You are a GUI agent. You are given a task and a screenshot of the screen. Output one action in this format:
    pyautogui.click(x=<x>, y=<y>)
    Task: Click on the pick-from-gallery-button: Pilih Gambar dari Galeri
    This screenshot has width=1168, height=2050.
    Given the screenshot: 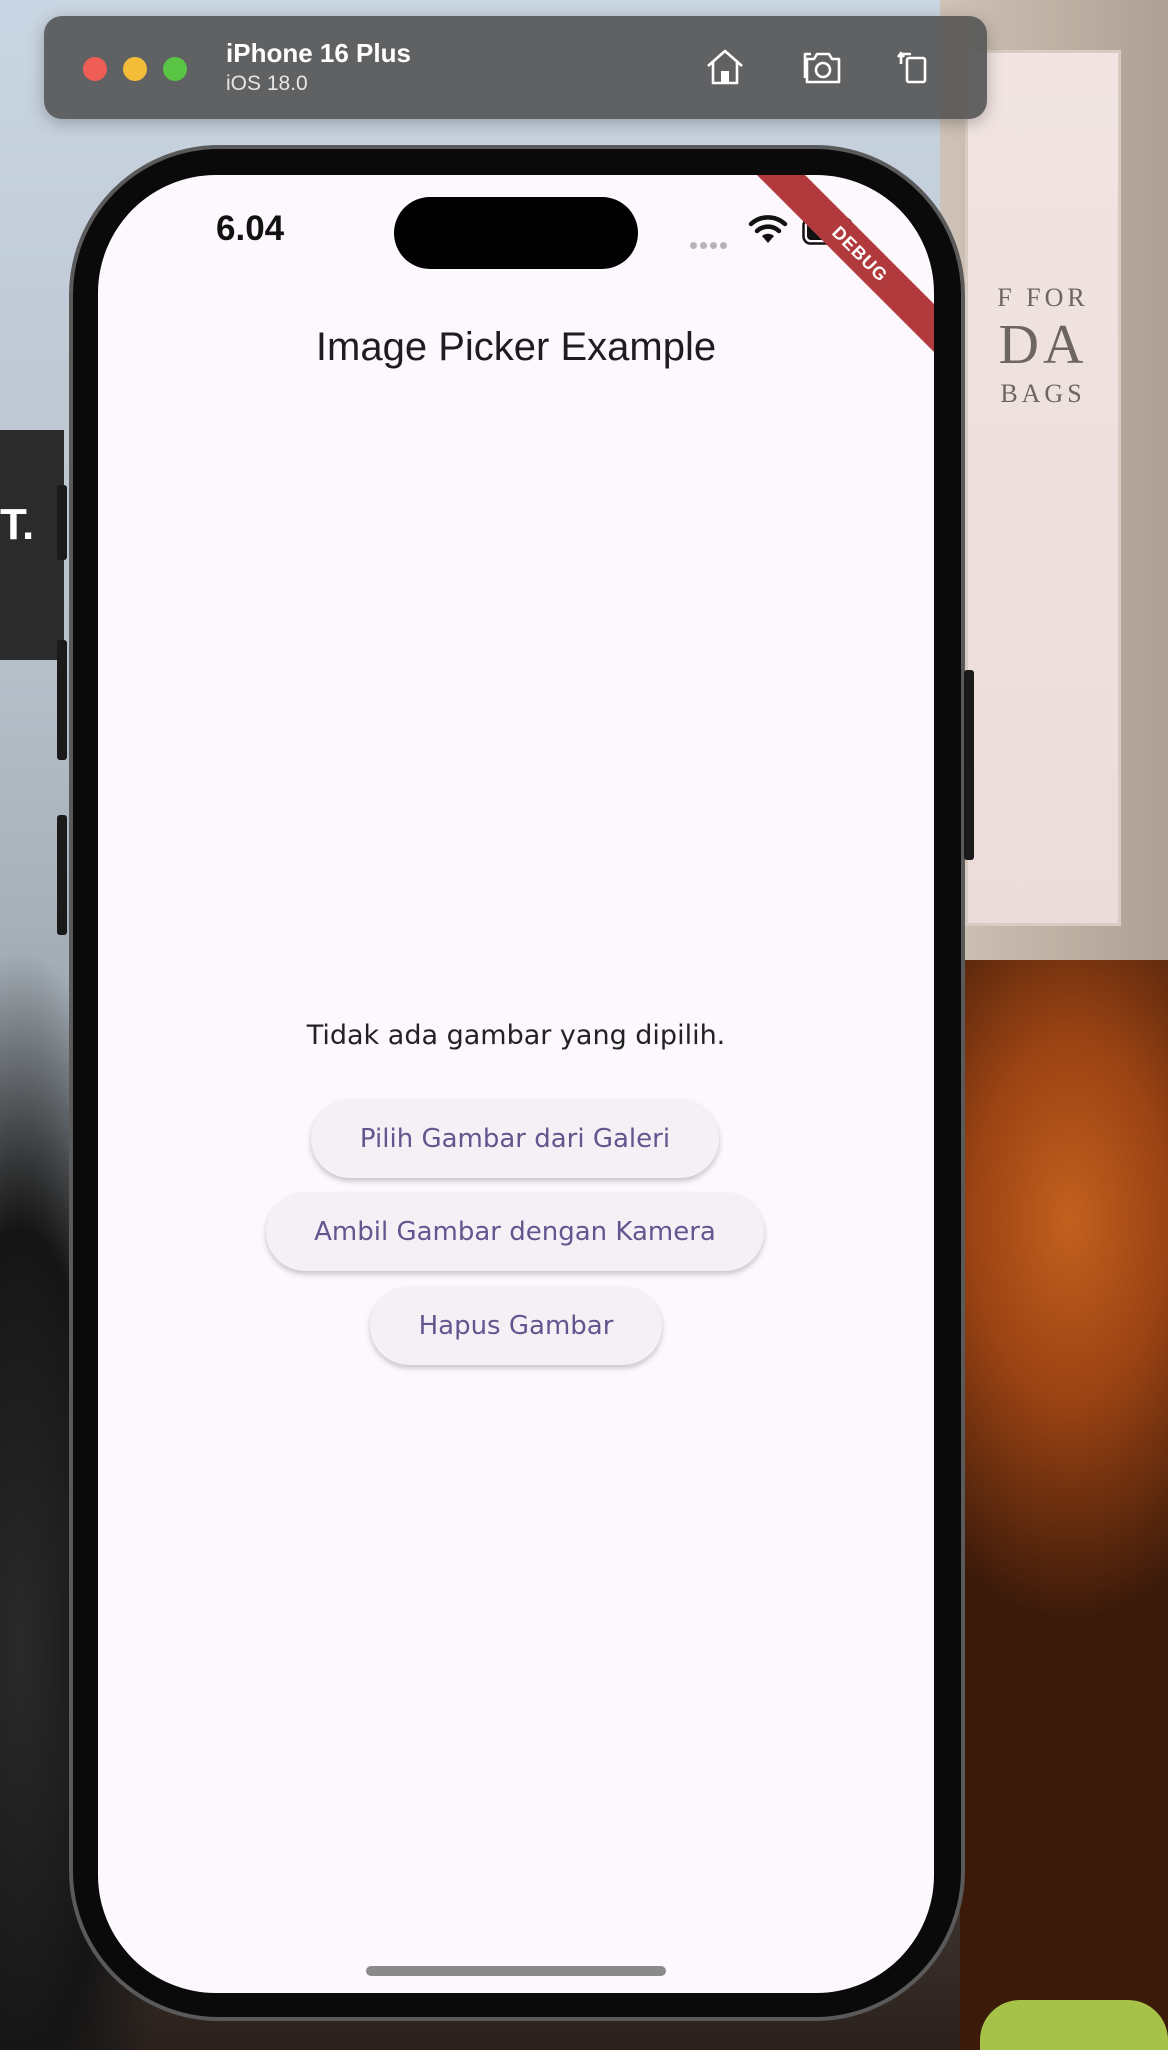 What is the action you would take?
    pyautogui.click(x=515, y=1139)
    